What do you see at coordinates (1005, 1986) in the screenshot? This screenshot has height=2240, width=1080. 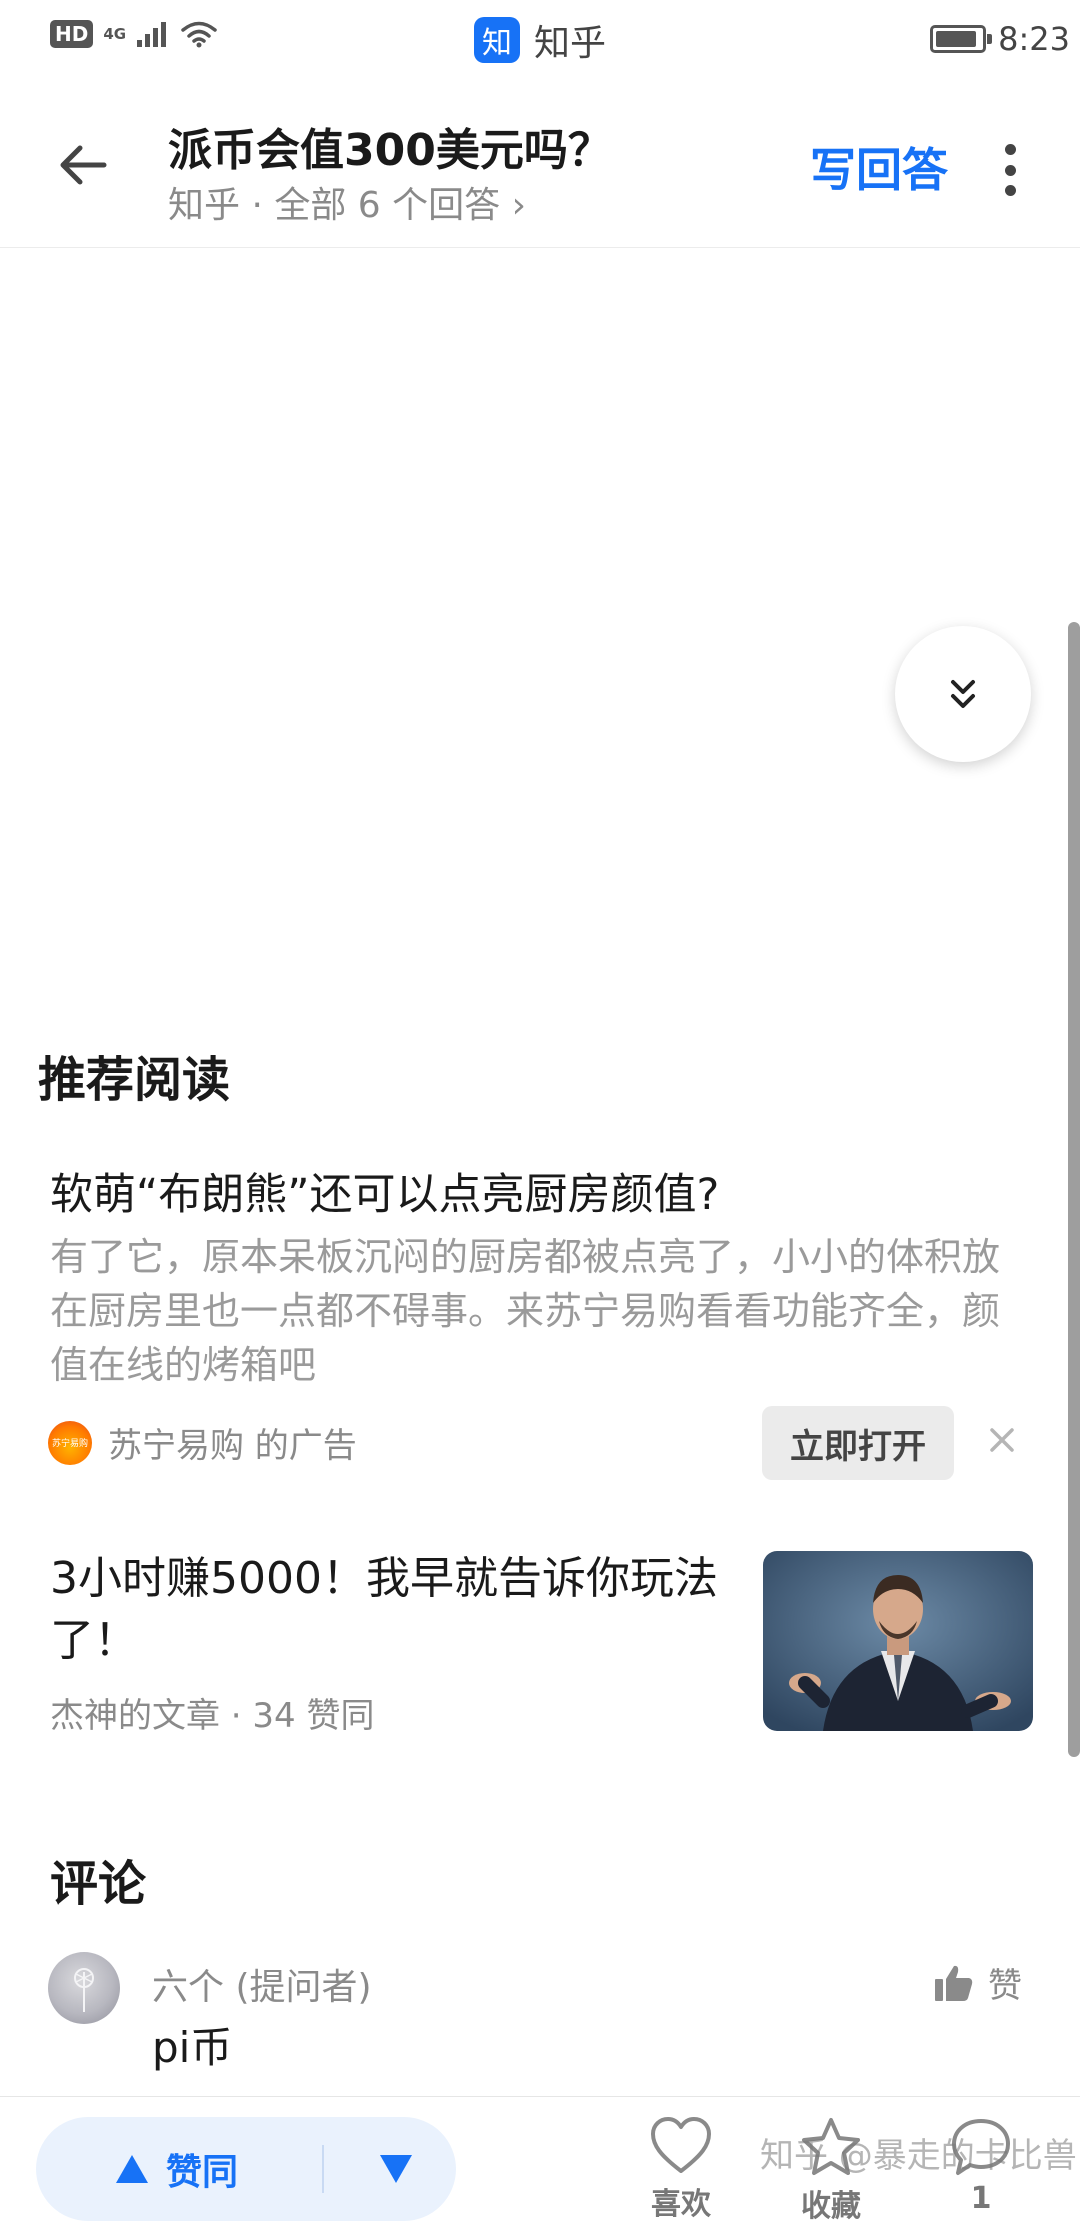 I see `comment-like-label: 赞` at bounding box center [1005, 1986].